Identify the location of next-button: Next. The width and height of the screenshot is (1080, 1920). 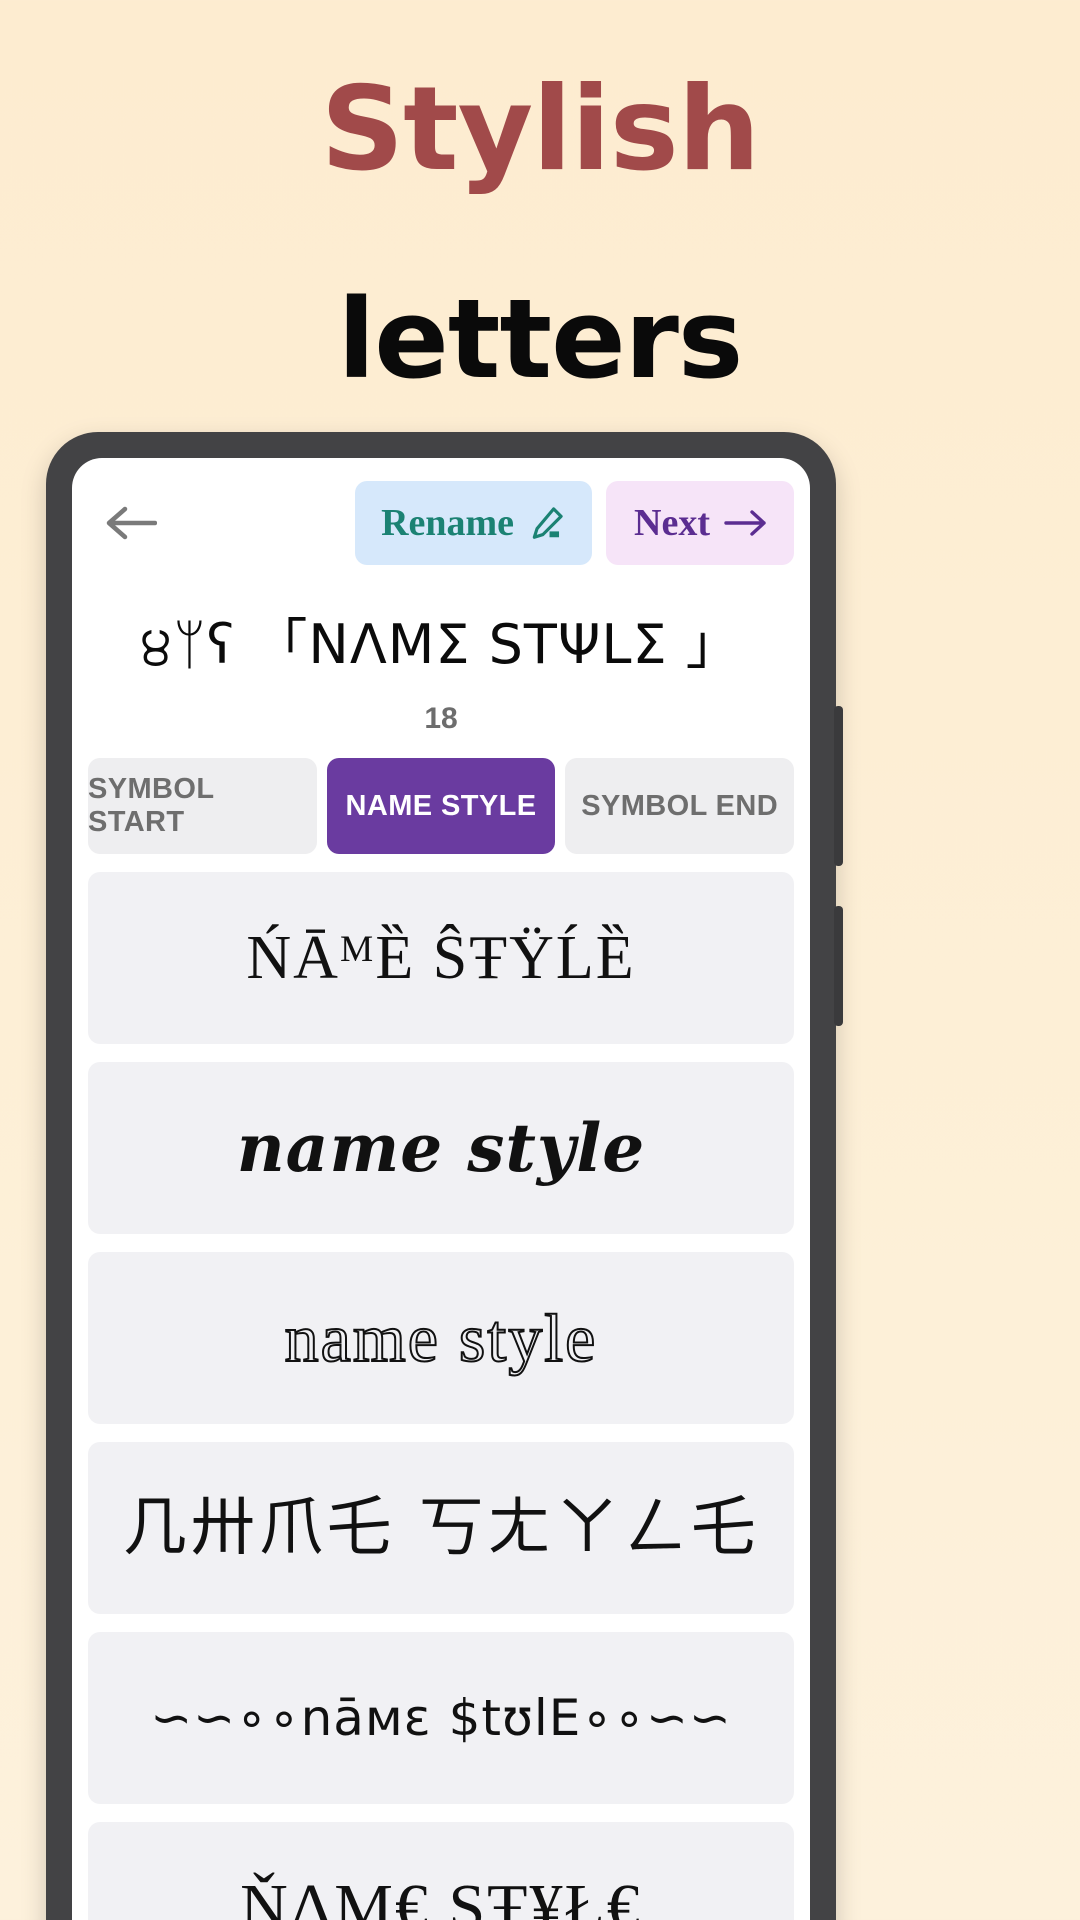
(700, 523).